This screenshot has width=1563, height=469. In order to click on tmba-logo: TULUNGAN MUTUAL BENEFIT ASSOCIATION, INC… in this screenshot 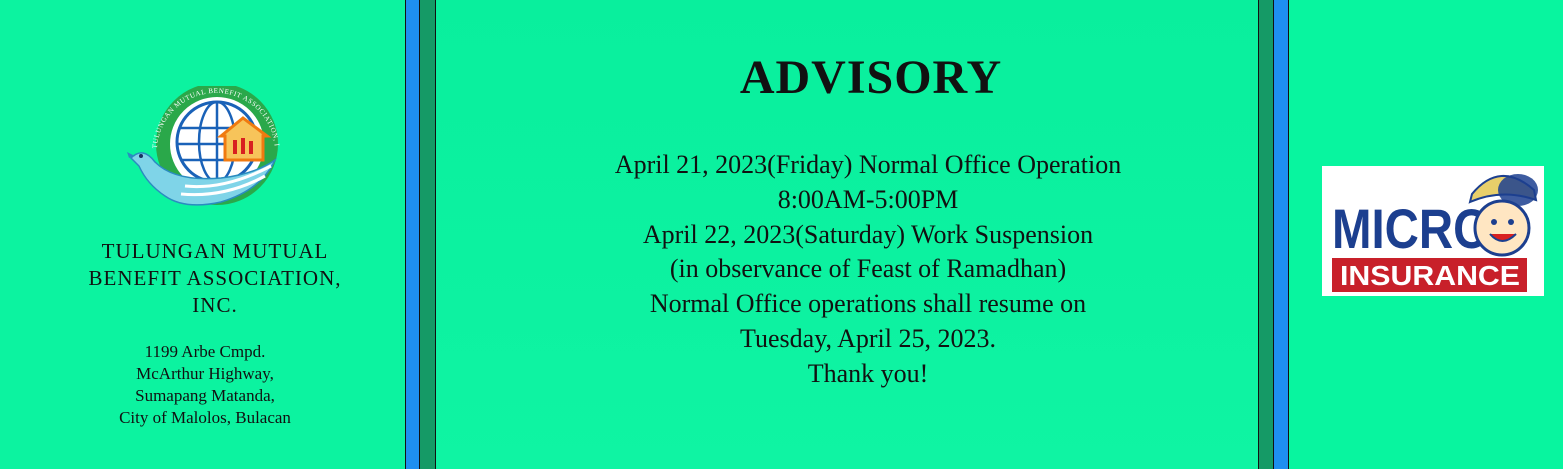, I will do `click(203, 153)`.